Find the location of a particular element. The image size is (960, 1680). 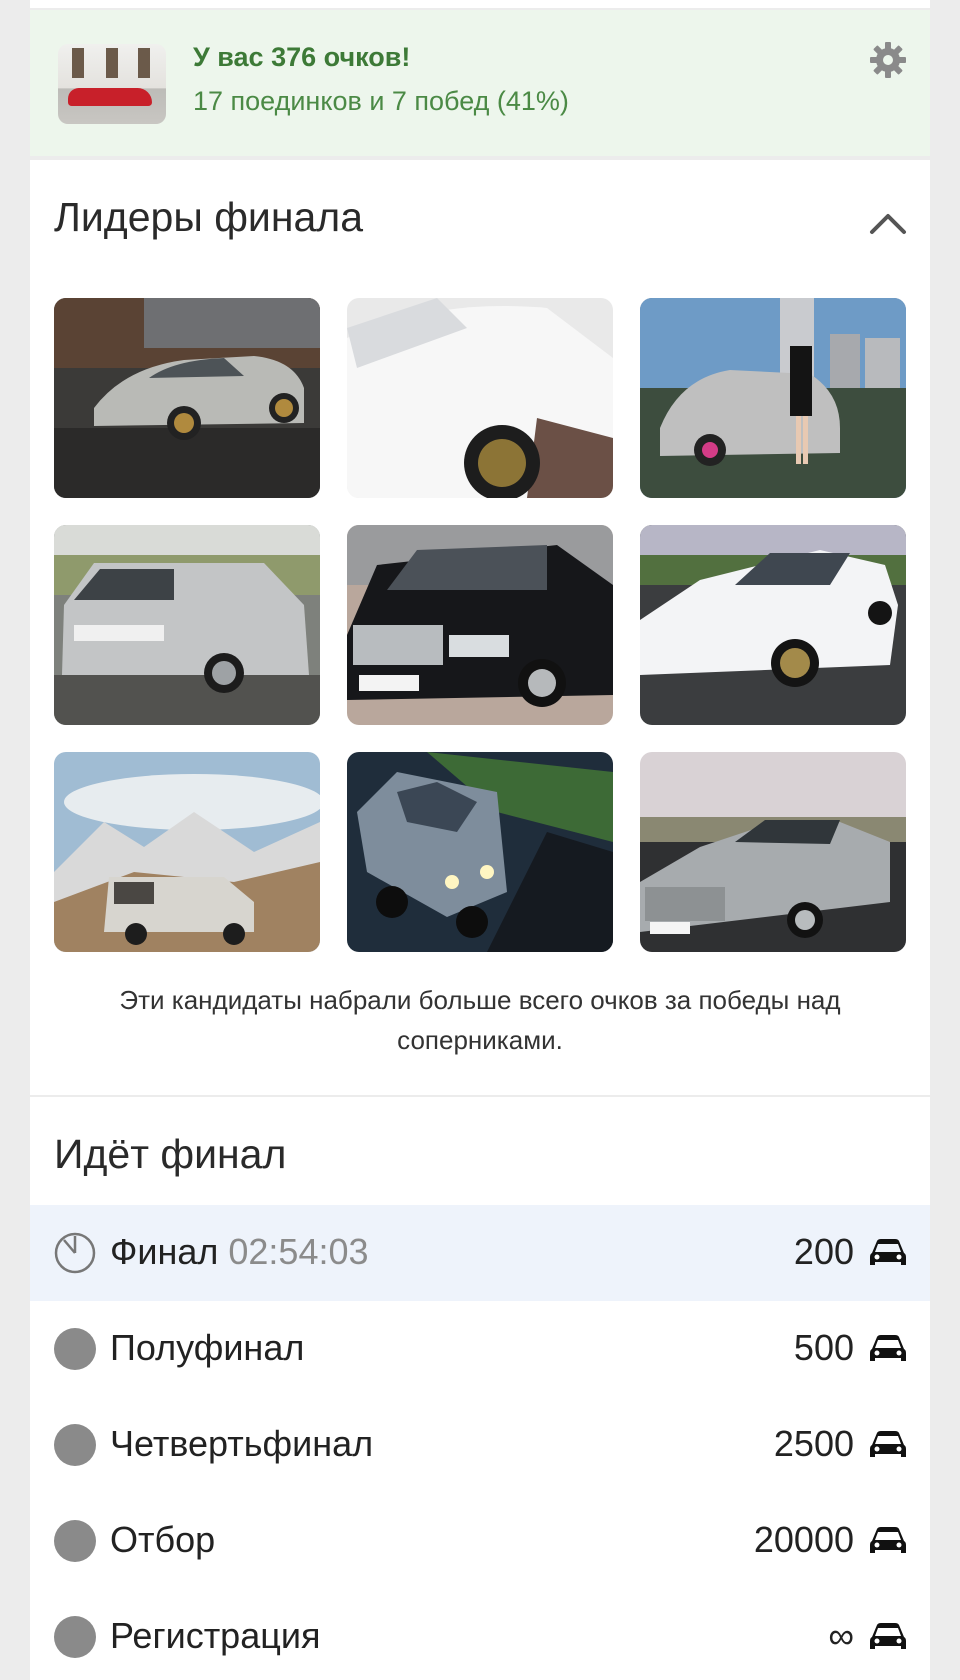

black-mercedes-photo is located at coordinates (480, 625).